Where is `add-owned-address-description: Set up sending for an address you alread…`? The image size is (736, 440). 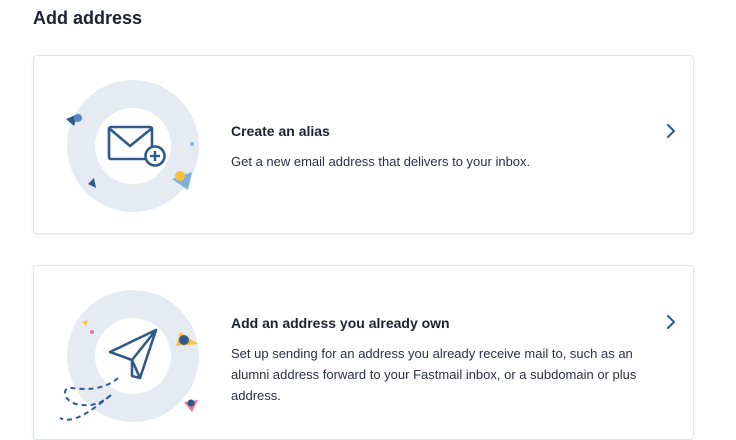 add-owned-address-description: Set up sending for an address you alread… is located at coordinates (434, 374).